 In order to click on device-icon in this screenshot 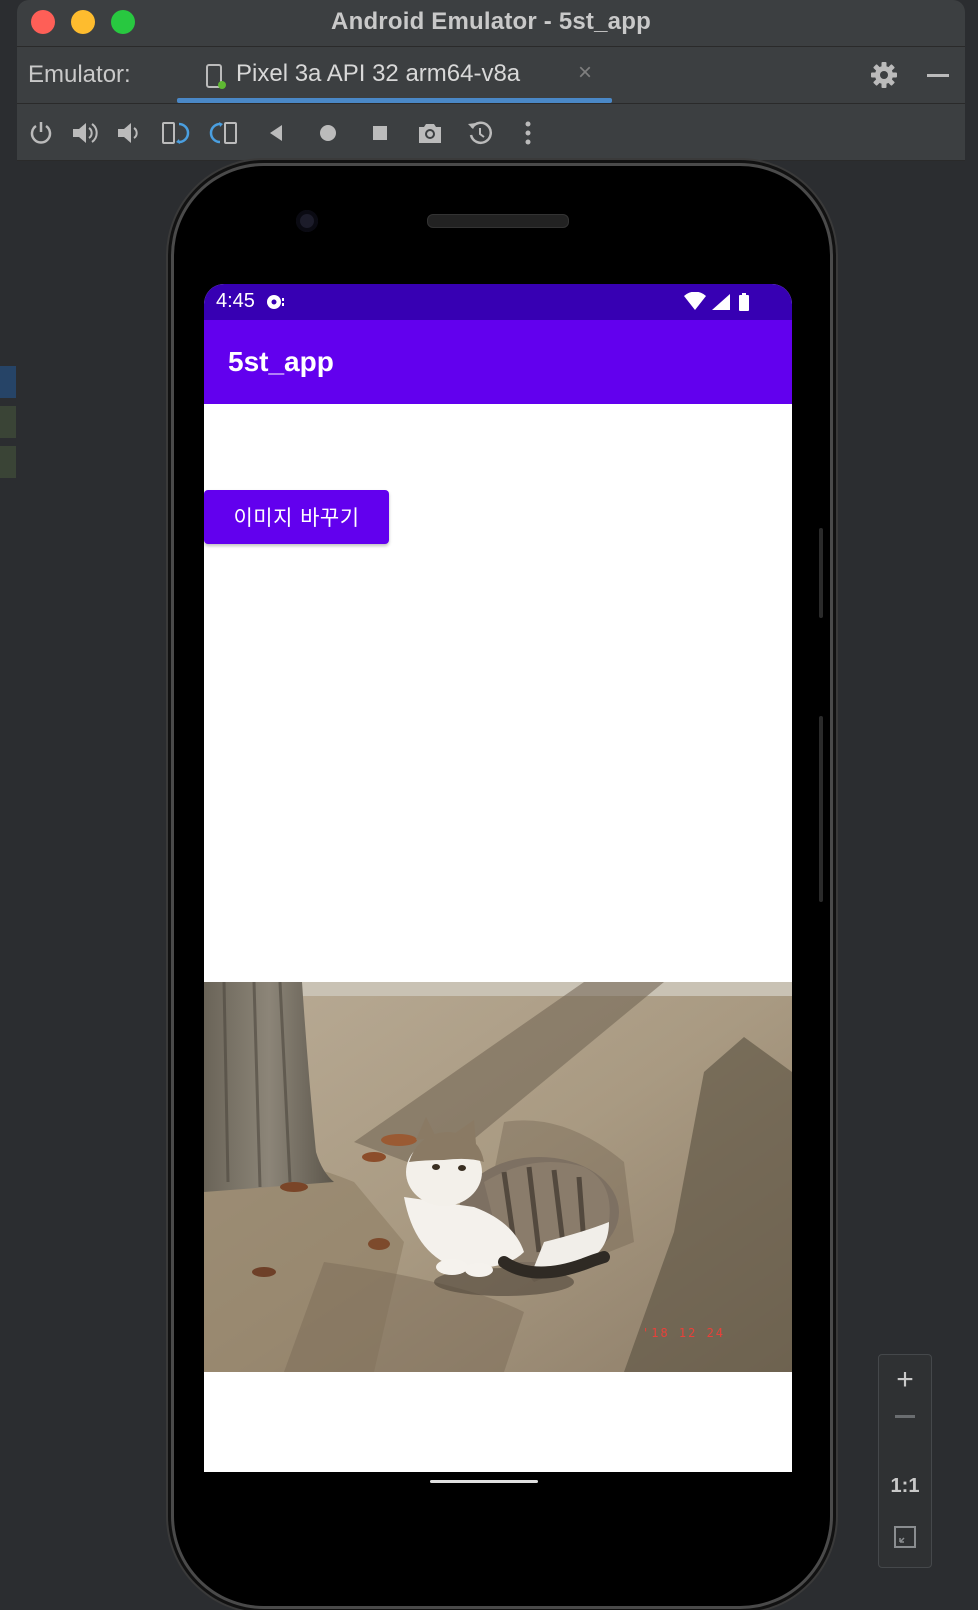, I will do `click(216, 76)`.